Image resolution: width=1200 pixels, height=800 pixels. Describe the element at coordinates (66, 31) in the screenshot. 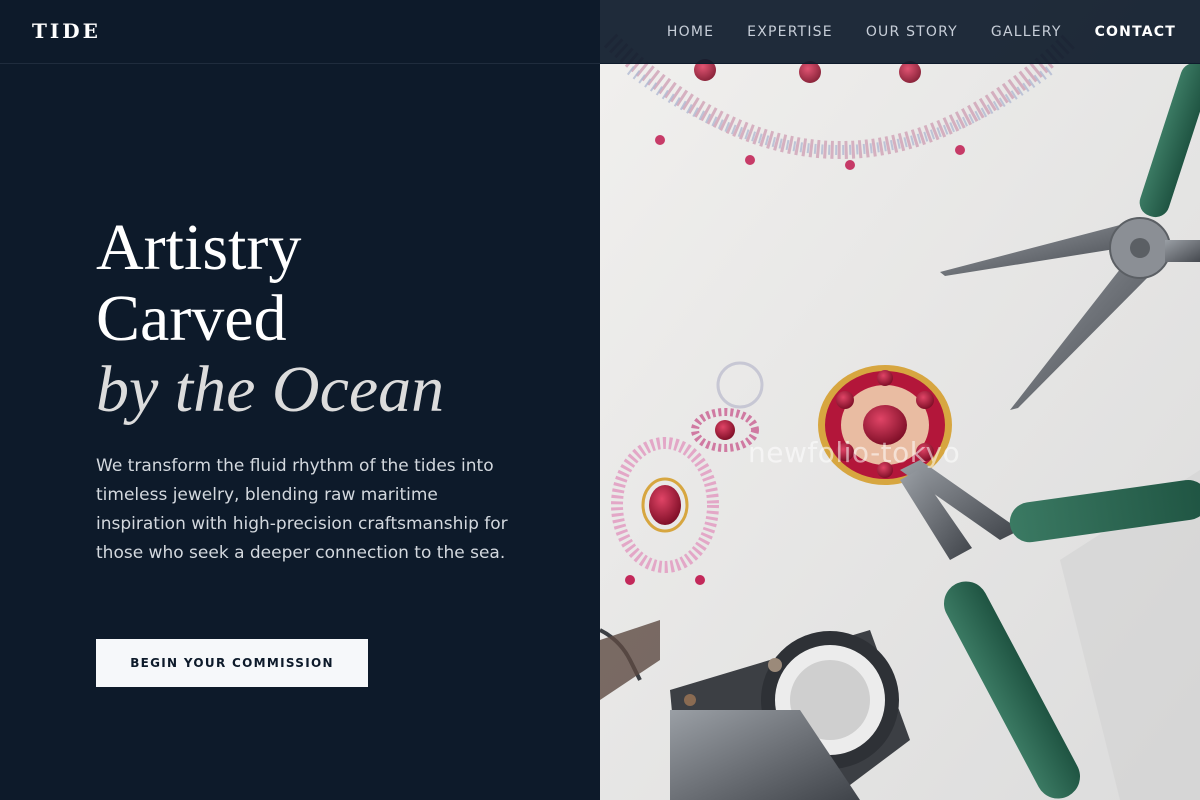

I see `brand-logo: TIDE` at that location.